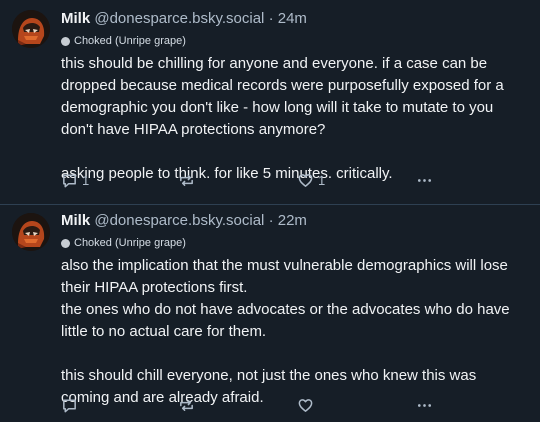 Image resolution: width=540 pixels, height=422 pixels. I want to click on post-actions, so click(270, 405).